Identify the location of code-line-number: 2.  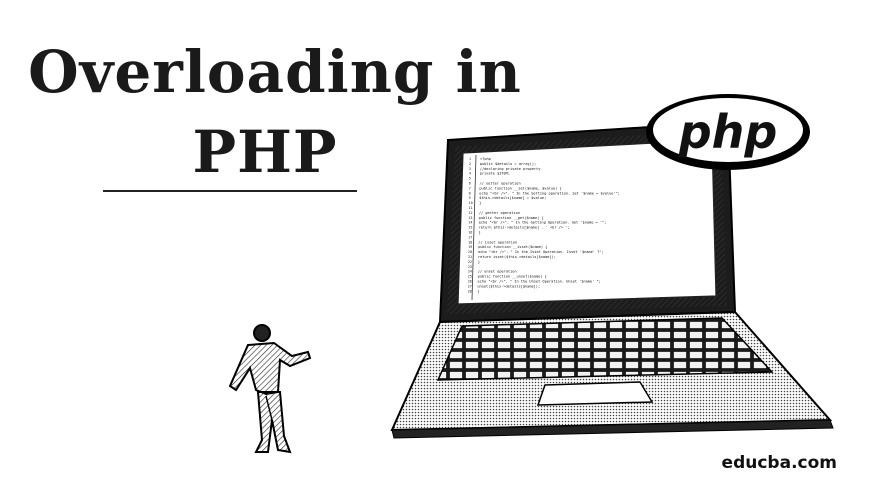
(470, 164).